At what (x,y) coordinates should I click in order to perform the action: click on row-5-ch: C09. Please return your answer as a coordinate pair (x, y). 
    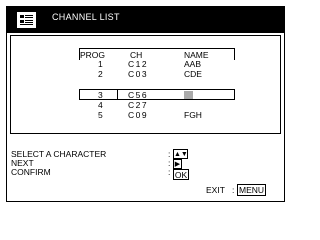
    Looking at the image, I should click on (138, 115).